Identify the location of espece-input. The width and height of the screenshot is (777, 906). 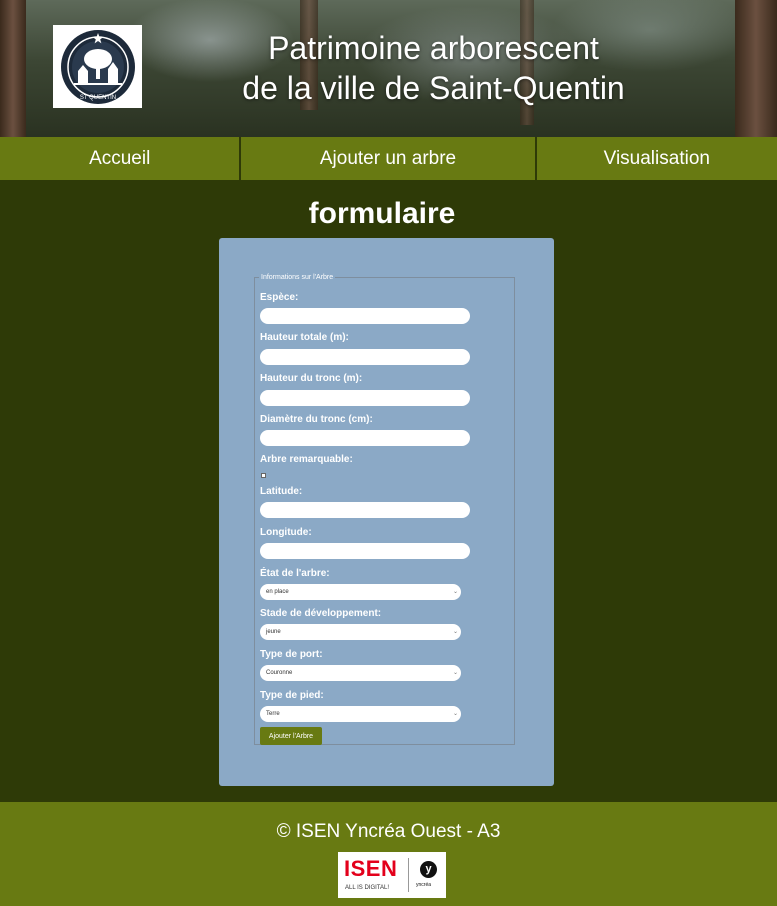
(365, 316).